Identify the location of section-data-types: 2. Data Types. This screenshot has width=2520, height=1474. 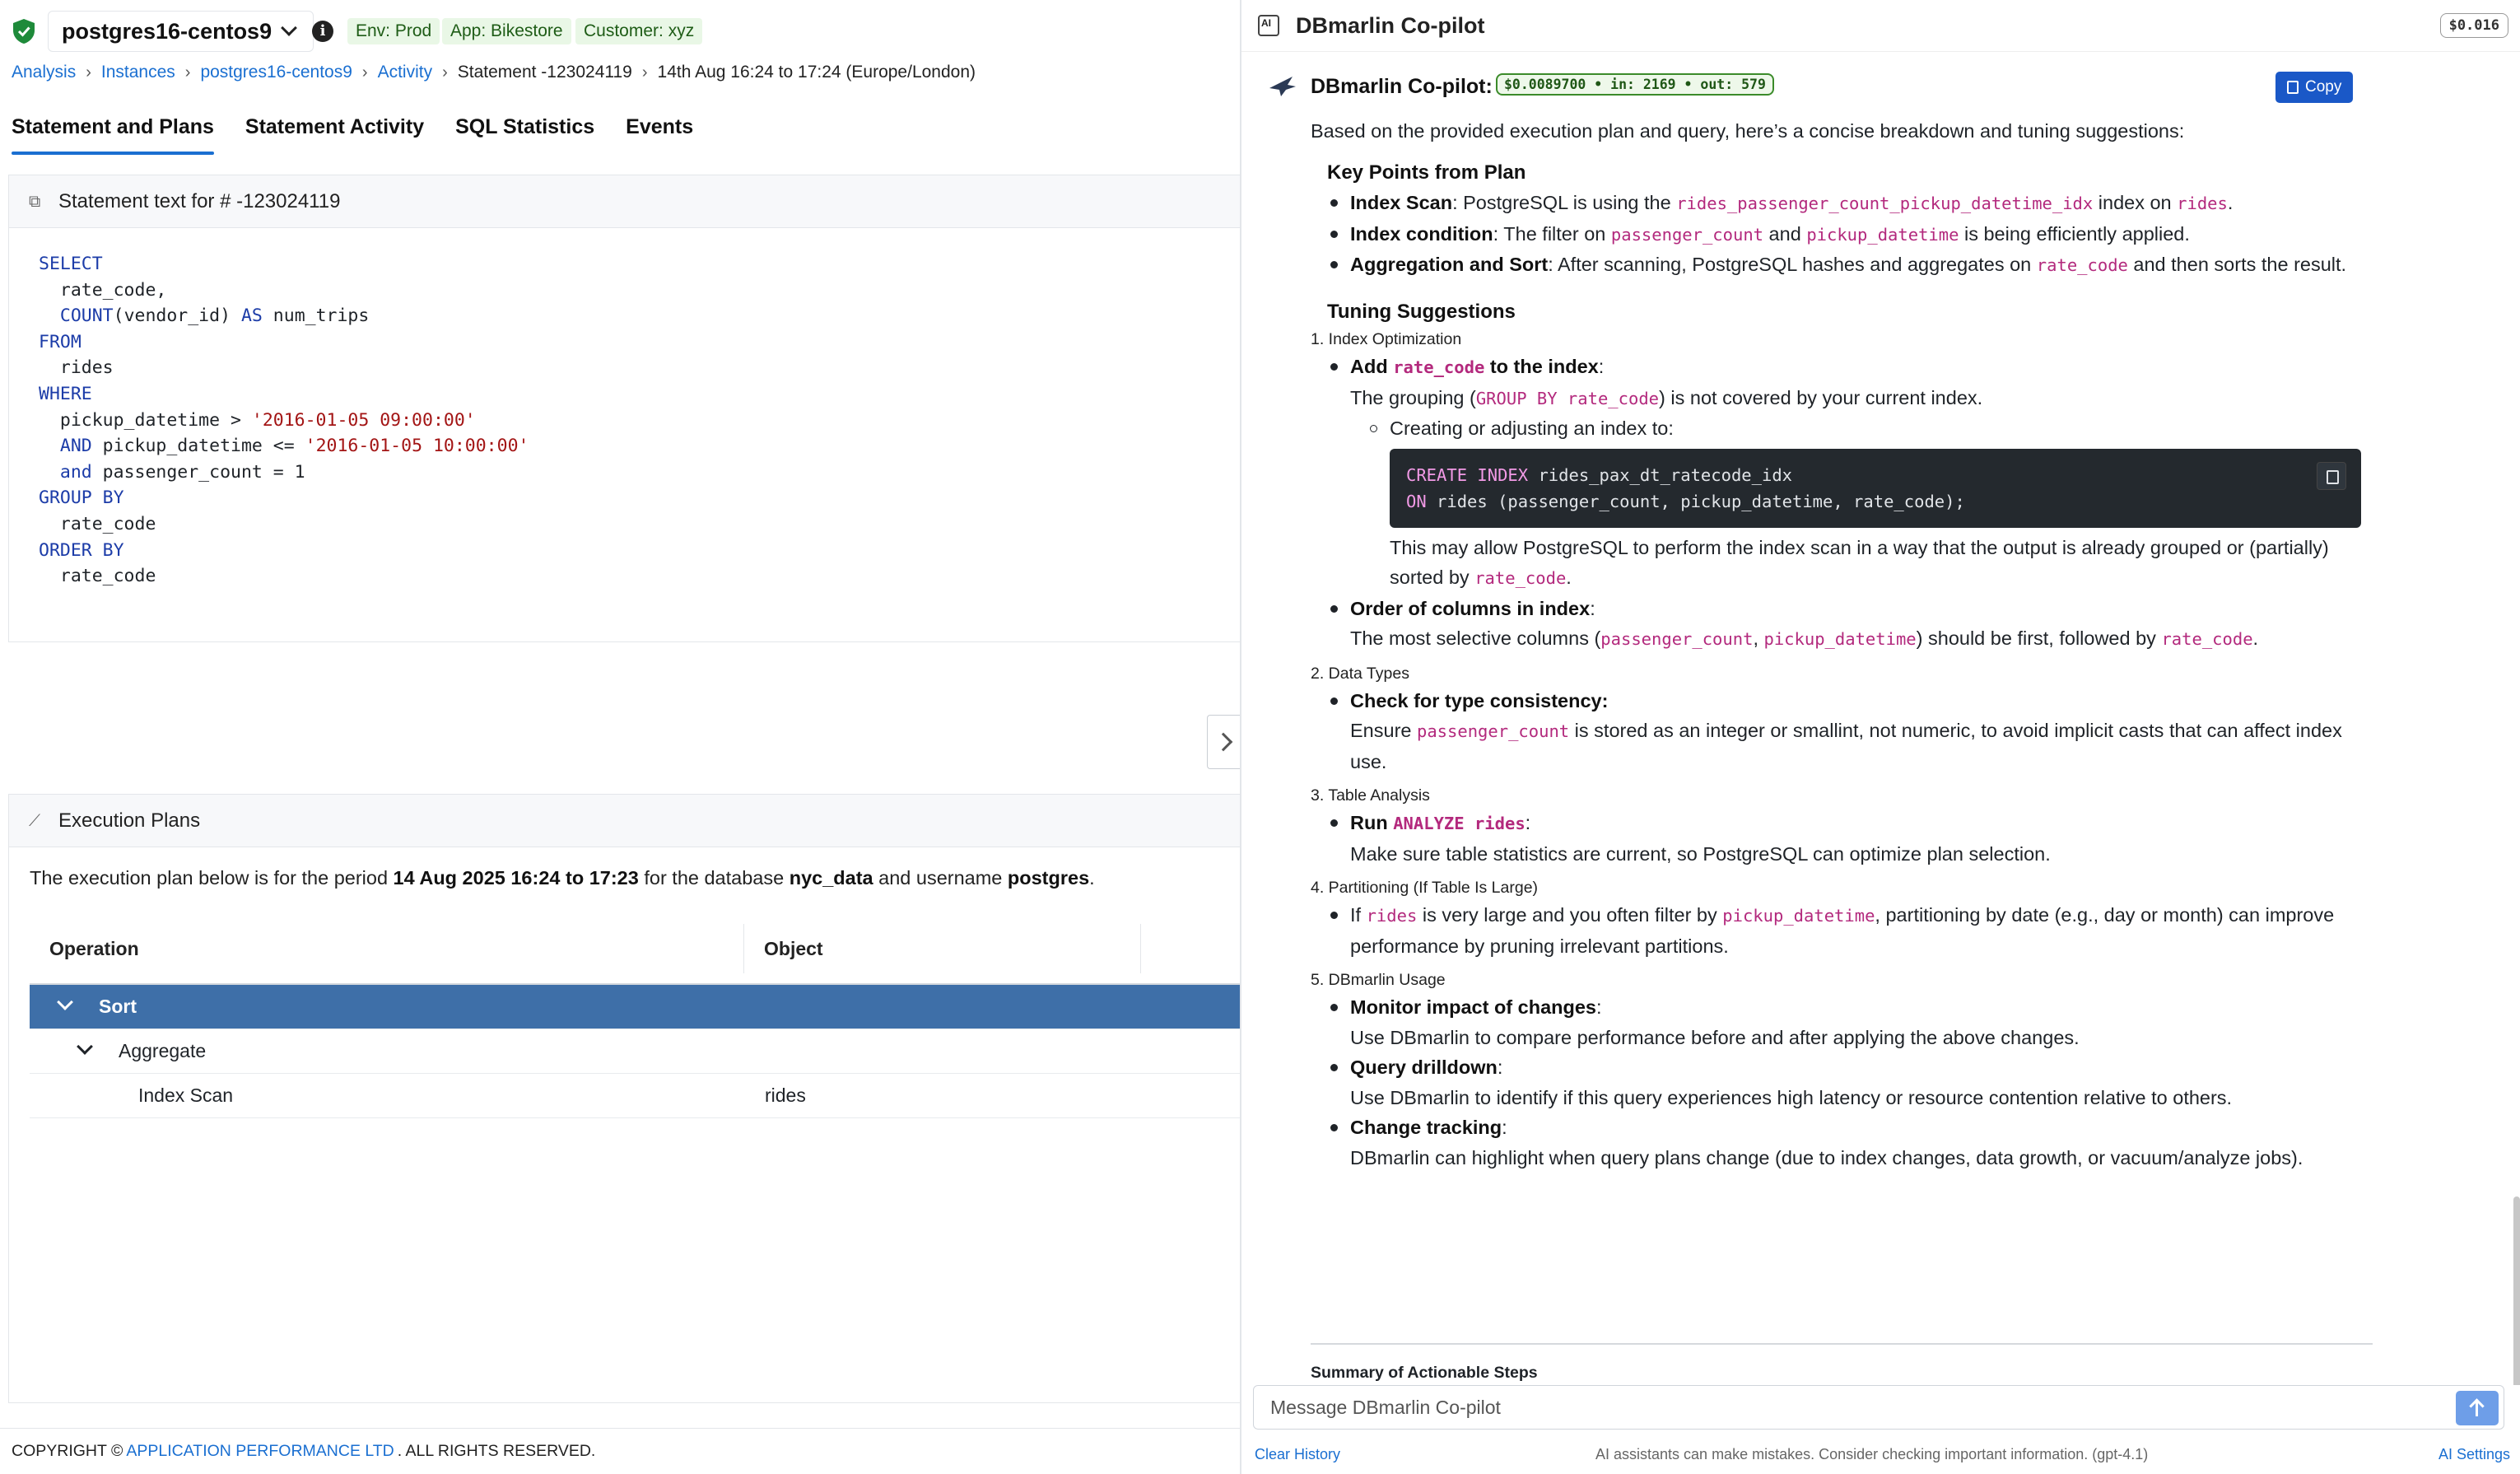
(1360, 673).